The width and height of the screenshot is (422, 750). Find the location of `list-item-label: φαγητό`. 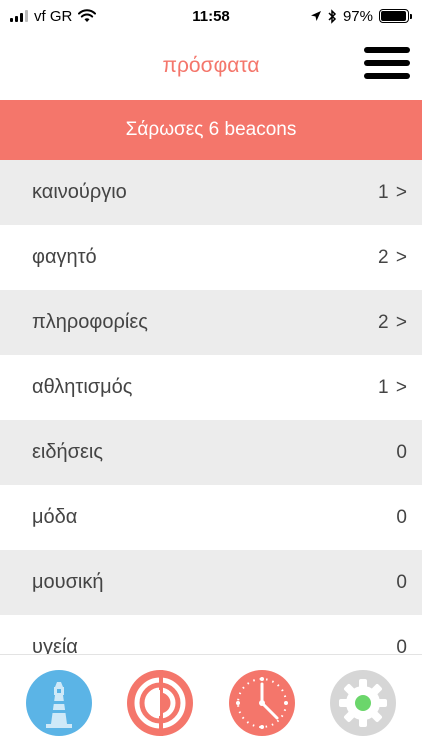

list-item-label: φαγητό is located at coordinates (64, 257).